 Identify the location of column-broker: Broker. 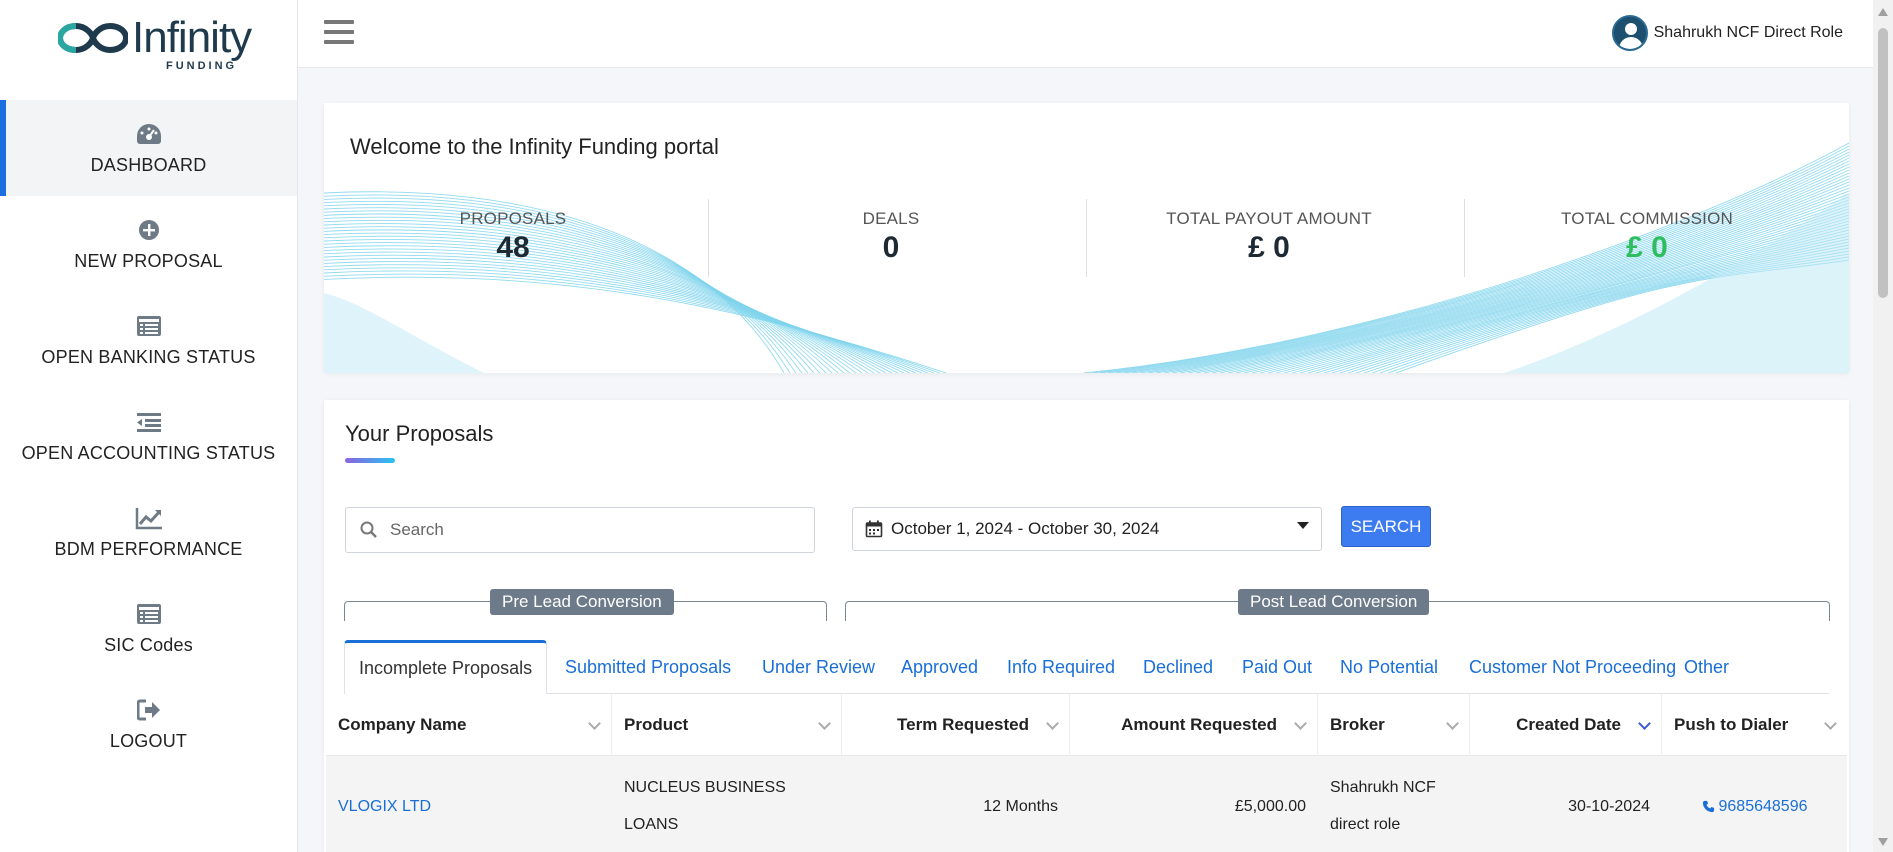
(1394, 725).